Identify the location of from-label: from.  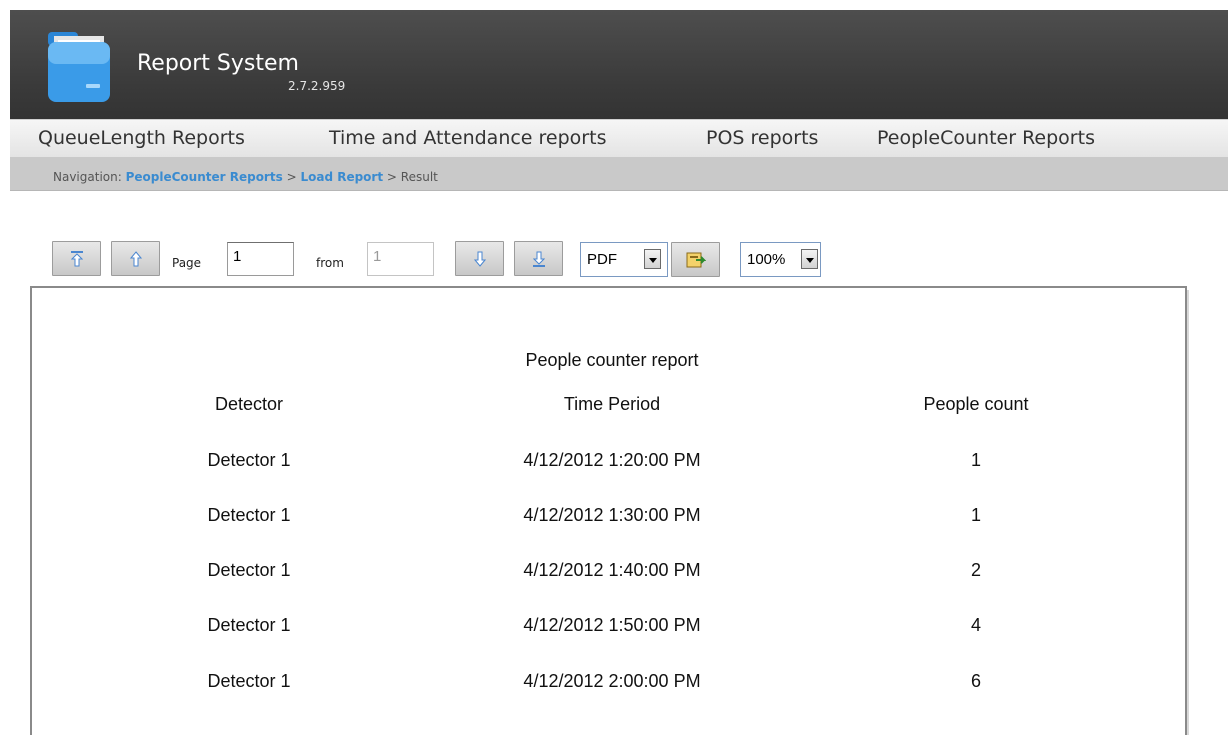
(330, 263).